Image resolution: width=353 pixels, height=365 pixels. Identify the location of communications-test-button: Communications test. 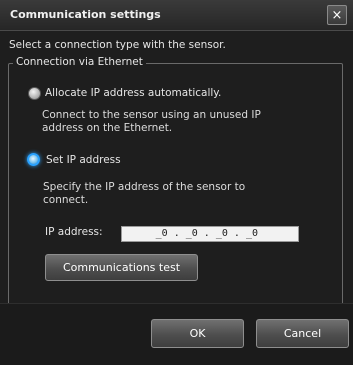
(121, 267).